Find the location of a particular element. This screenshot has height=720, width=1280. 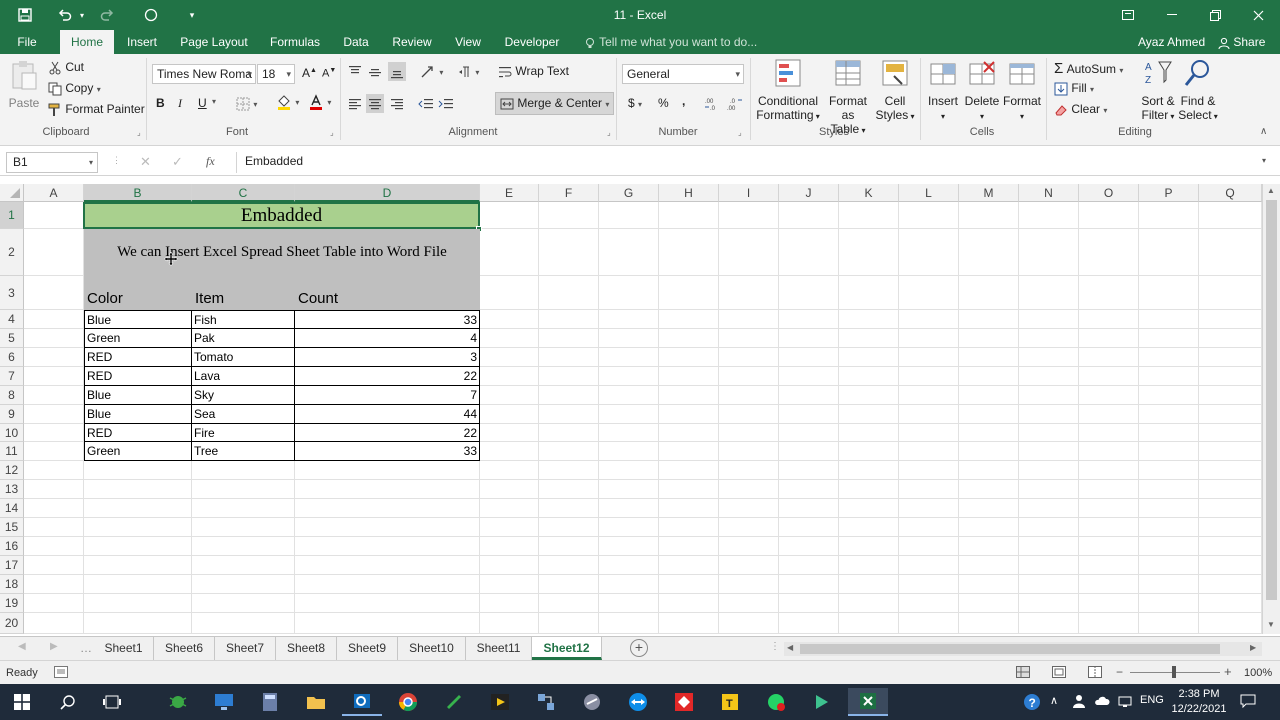

column-header-a: A is located at coordinates (54, 193).